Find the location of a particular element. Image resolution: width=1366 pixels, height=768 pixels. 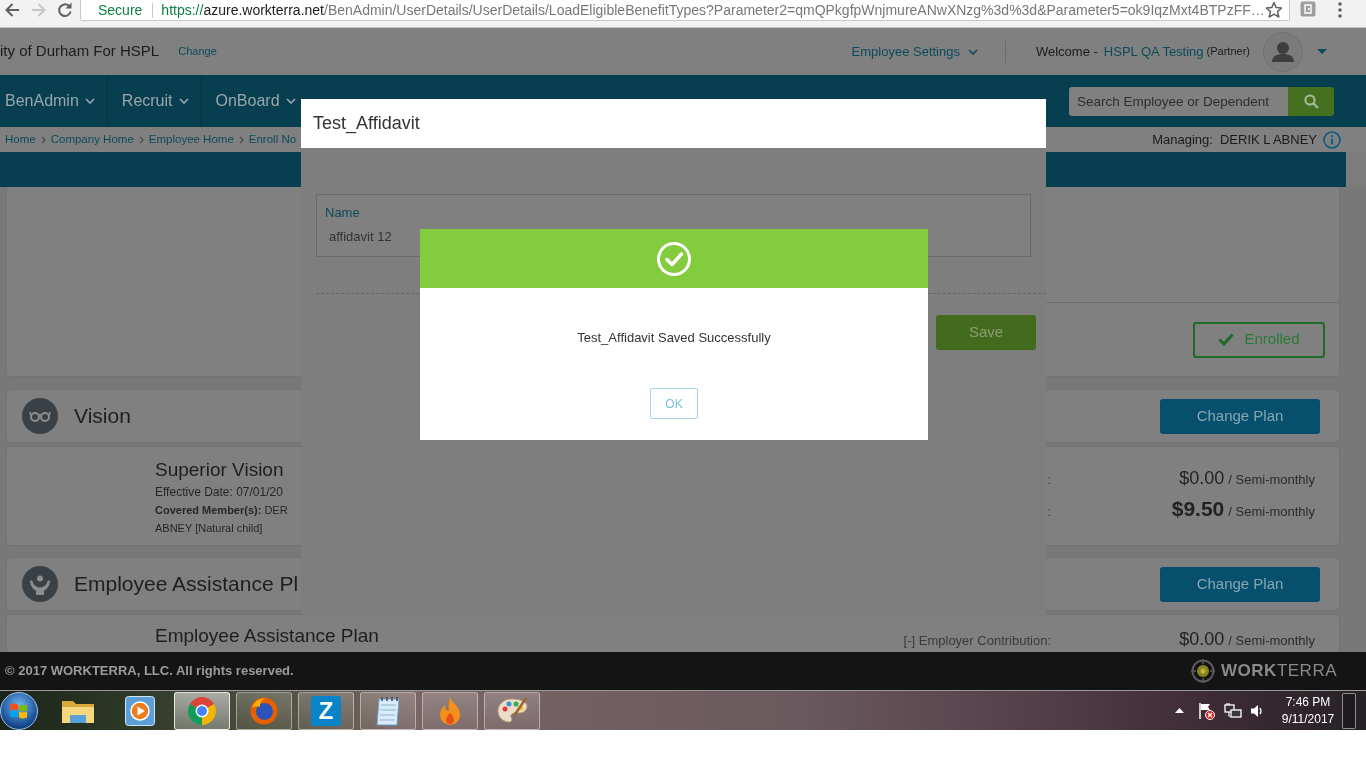

letter-tile-icon: Z is located at coordinates (326, 710).